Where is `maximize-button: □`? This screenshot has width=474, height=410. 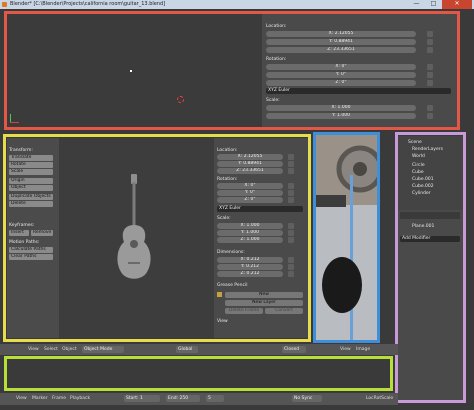 maximize-button: □ is located at coordinates (433, 4).